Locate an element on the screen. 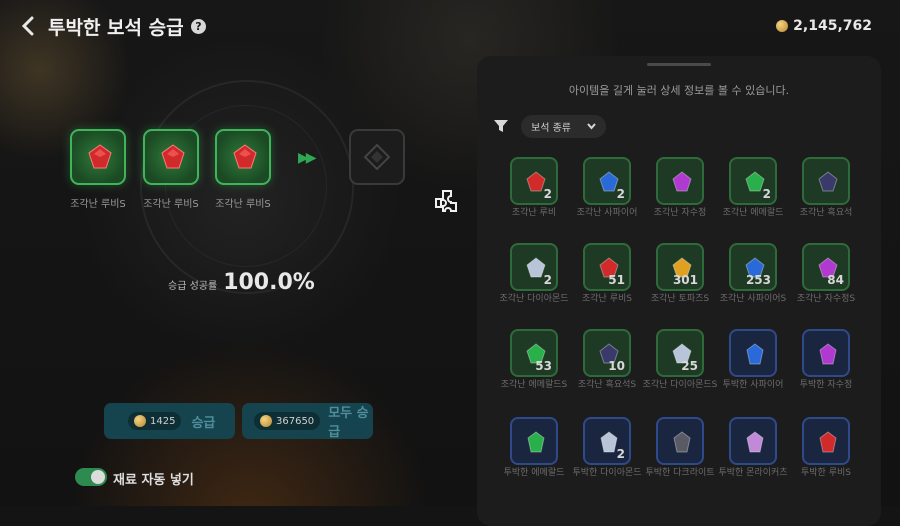  upgrade-button-label: 승급 is located at coordinates (203, 423).